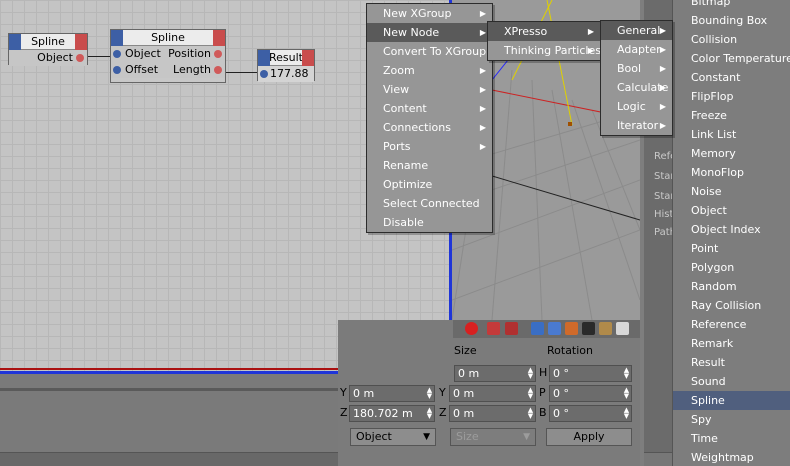 This screenshot has width=790, height=466. I want to click on node-list-item-freeze: Freeze, so click(731, 115).